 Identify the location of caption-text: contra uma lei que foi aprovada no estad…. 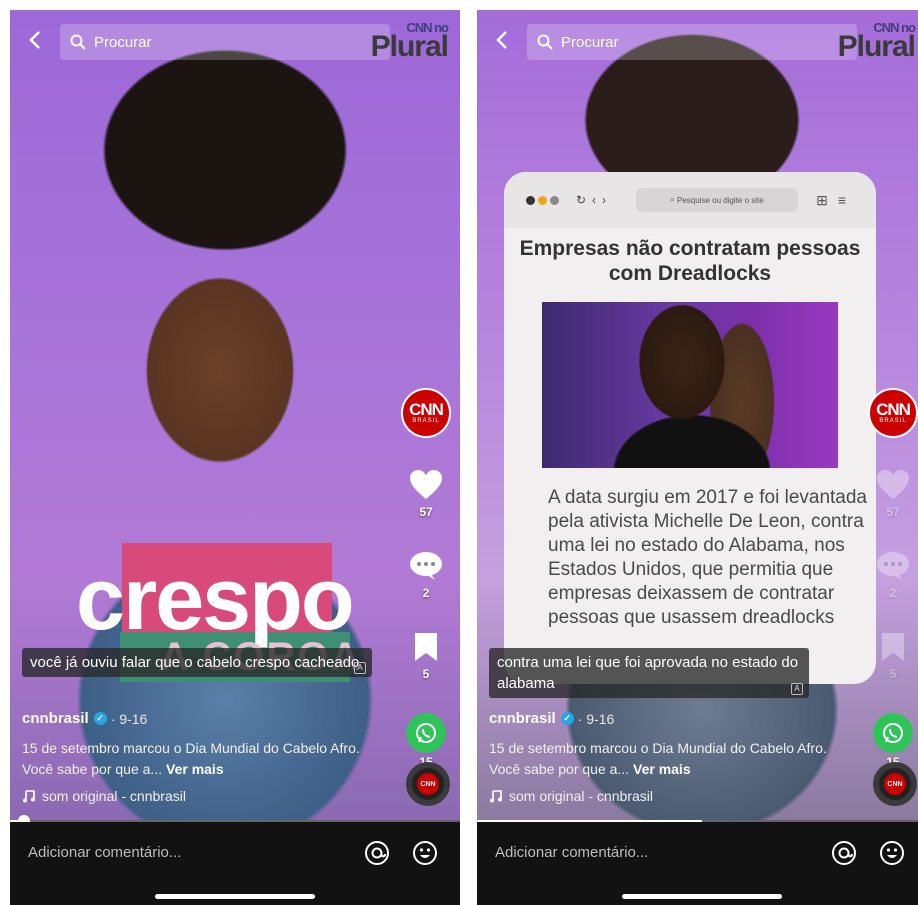
(648, 673).